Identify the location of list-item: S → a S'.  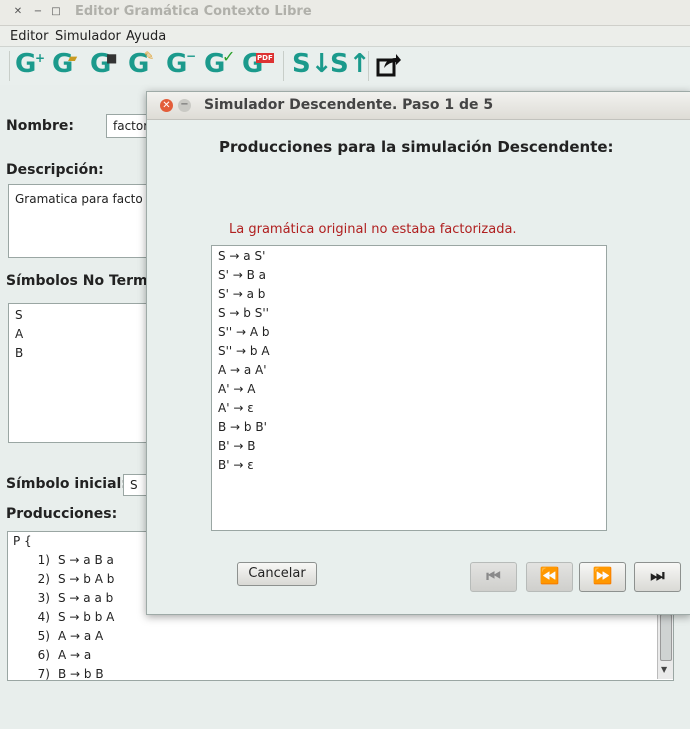
(242, 256).